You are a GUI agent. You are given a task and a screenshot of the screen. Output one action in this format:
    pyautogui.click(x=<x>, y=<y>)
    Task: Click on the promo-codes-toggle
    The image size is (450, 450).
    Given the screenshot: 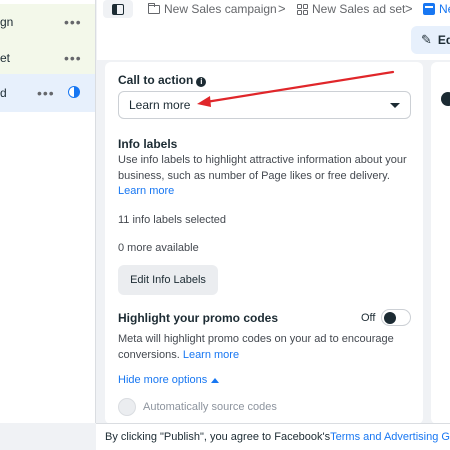 What is the action you would take?
    pyautogui.click(x=396, y=317)
    